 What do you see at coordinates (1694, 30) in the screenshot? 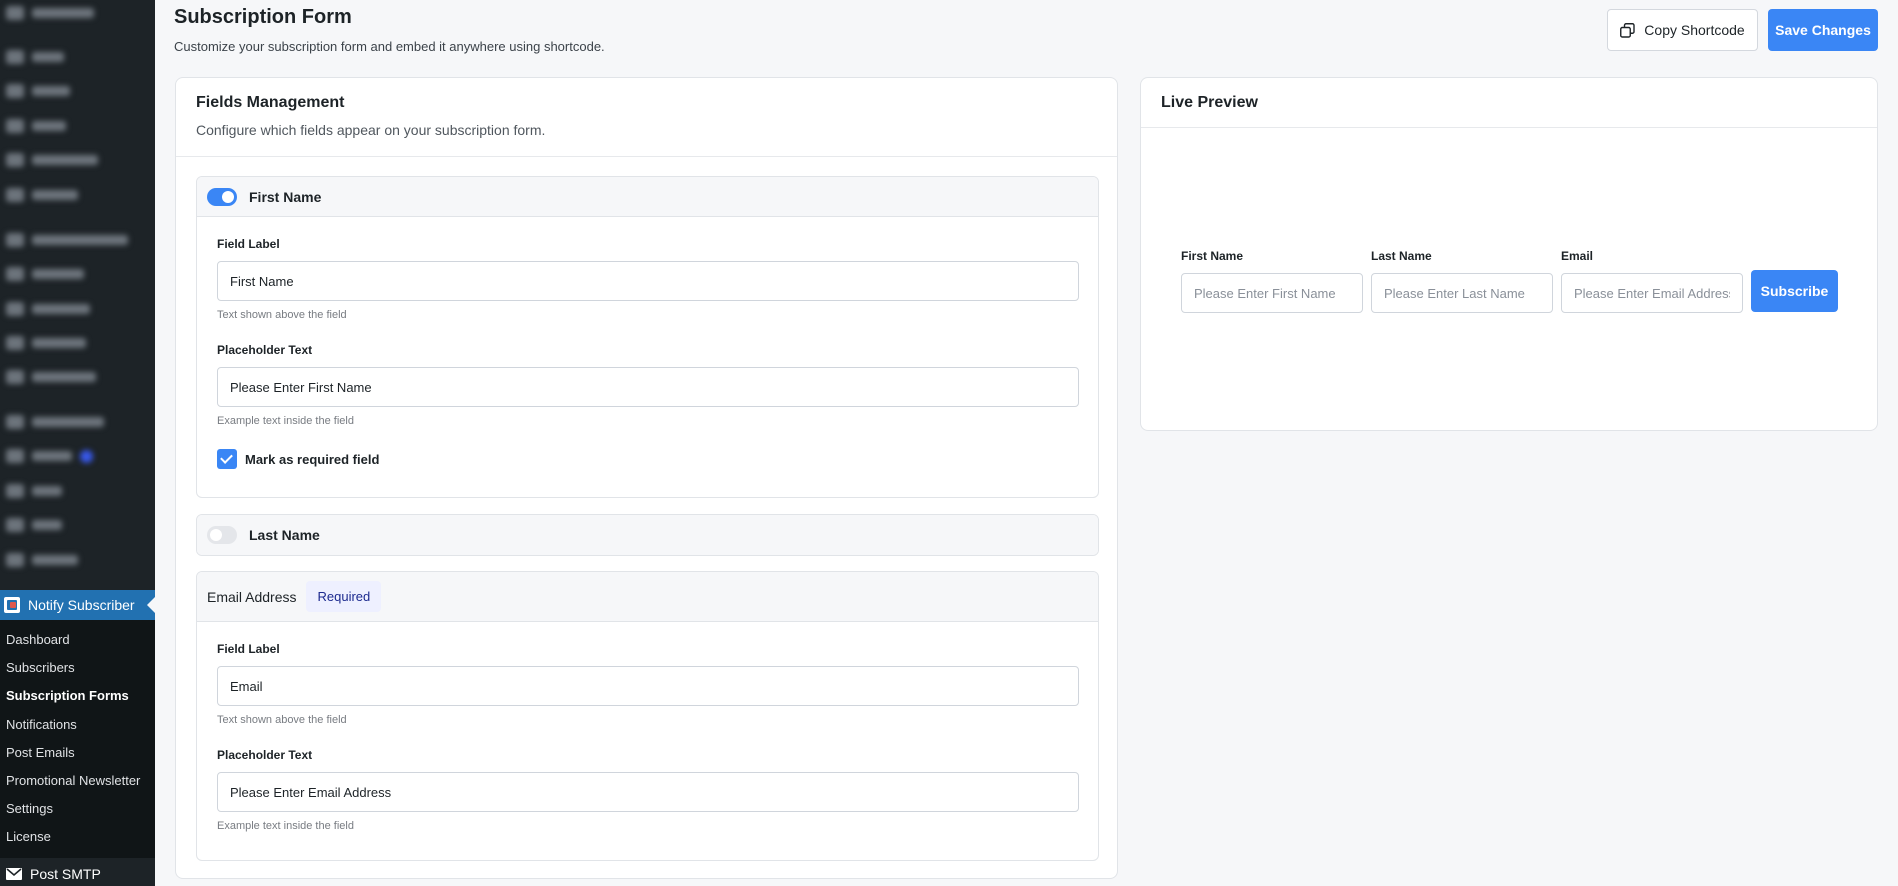
I see `copy-shortcode-label: Copy Shortcode` at bounding box center [1694, 30].